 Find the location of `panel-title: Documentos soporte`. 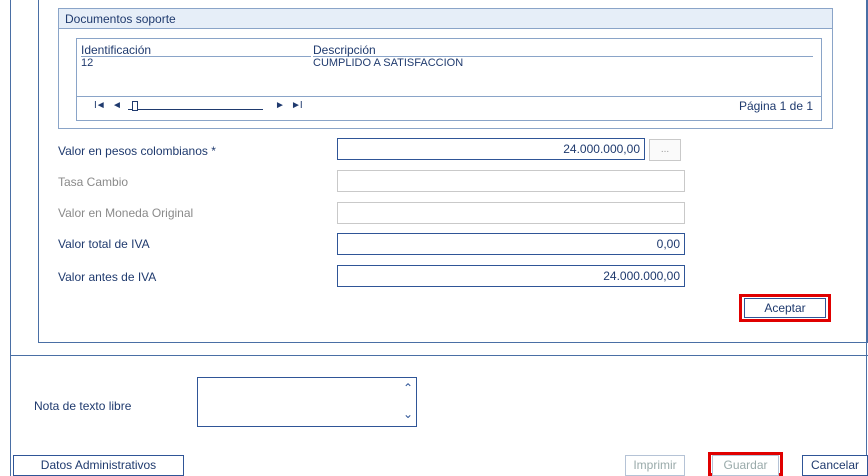

panel-title: Documentos soporte is located at coordinates (445, 19).